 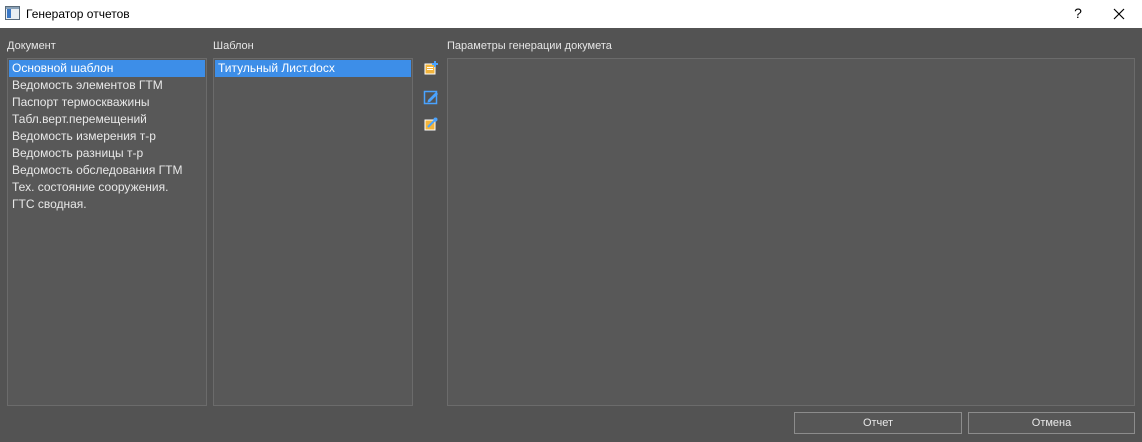 I want to click on report-button: Отчет, so click(x=878, y=423).